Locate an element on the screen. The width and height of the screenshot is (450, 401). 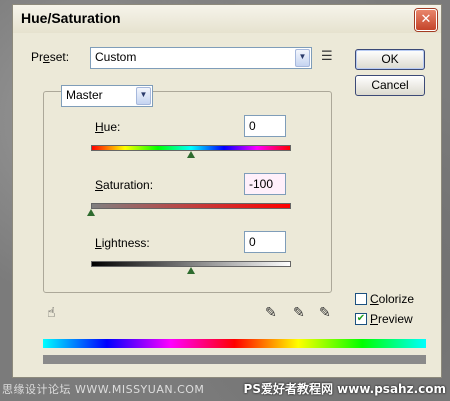
hand-tool-icon: ☝ is located at coordinates (51, 313).